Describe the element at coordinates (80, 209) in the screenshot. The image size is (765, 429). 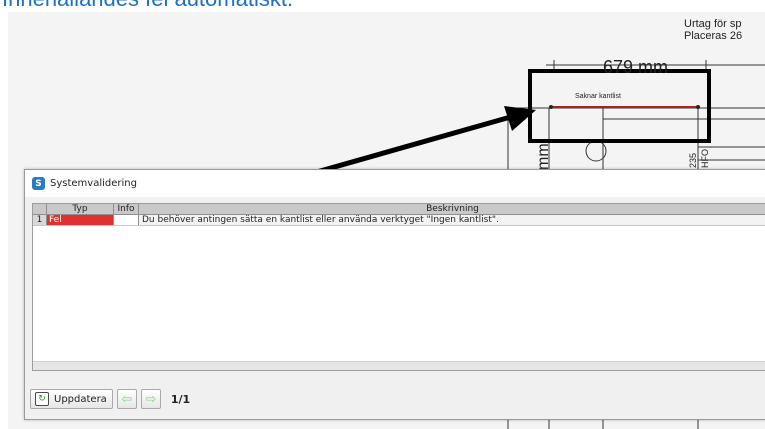
I see `column-header-type: Typ` at that location.